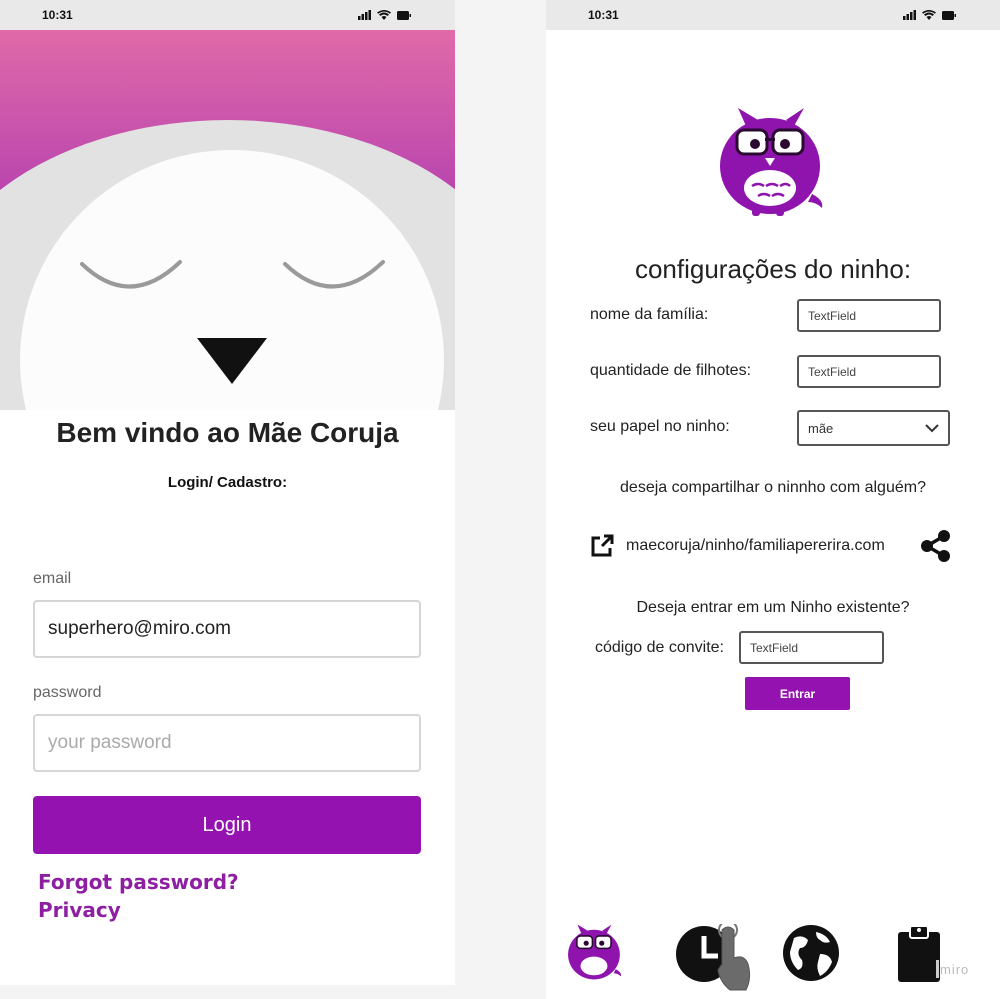  I want to click on owl-logo-icon, so click(772, 163).